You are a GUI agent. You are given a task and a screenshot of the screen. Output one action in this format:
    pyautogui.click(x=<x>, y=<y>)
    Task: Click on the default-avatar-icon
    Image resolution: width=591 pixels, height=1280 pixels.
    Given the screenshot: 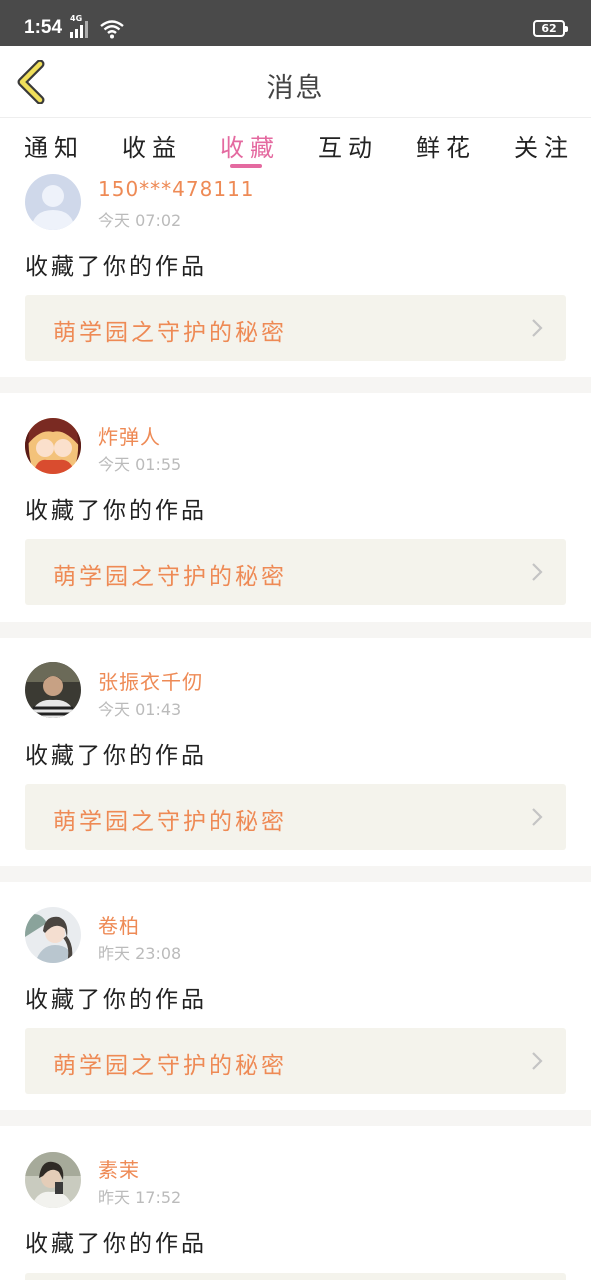 What is the action you would take?
    pyautogui.click(x=53, y=202)
    